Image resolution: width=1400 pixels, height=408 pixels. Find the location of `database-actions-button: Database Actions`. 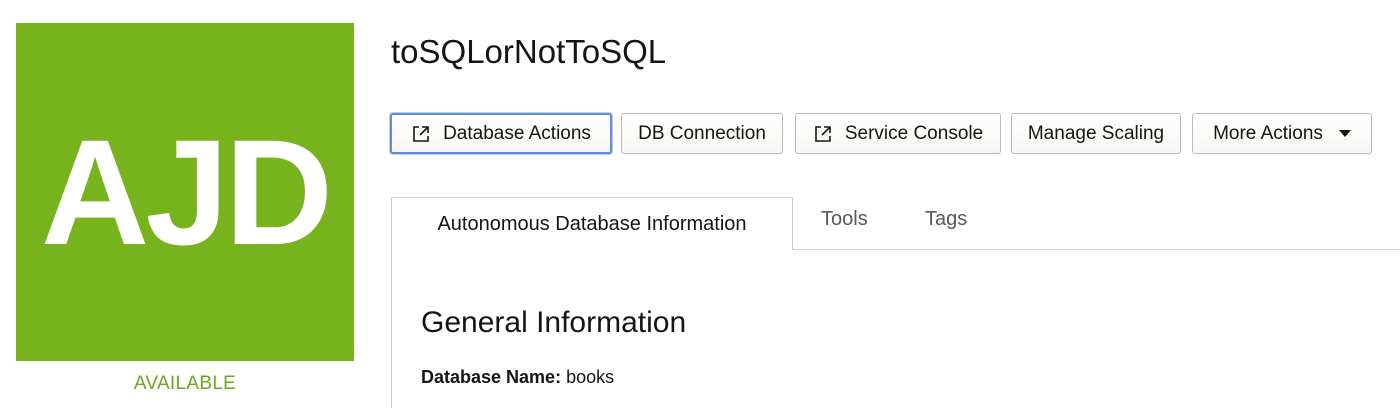

database-actions-button: Database Actions is located at coordinates (501, 133).